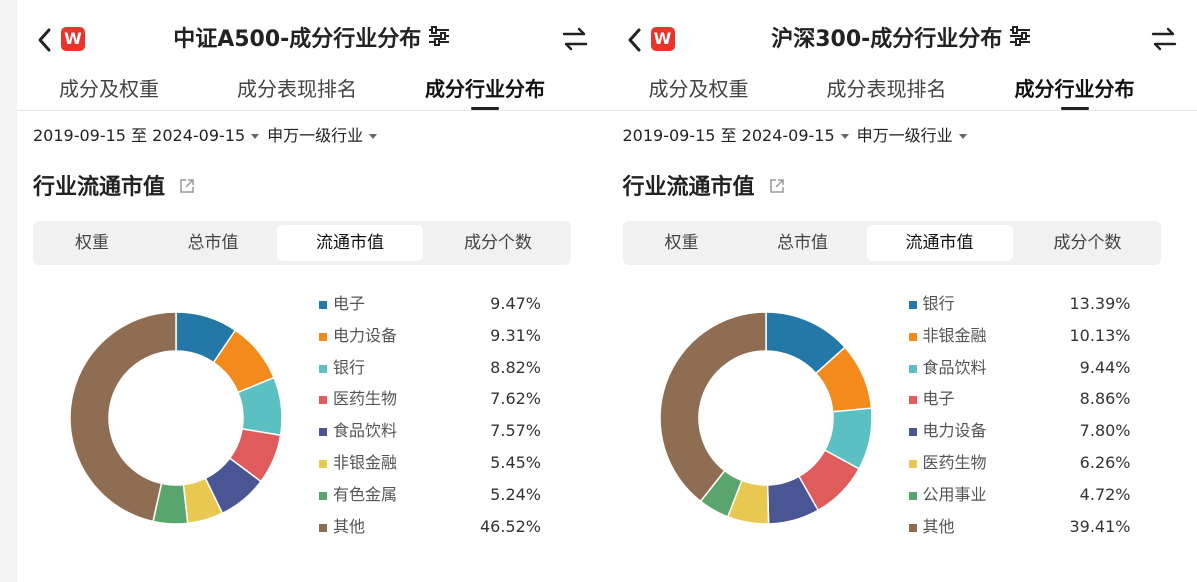 The width and height of the screenshot is (1197, 582). Describe the element at coordinates (1028, 466) in the screenshot. I see `legend-item: 医药生物 6.26%` at that location.